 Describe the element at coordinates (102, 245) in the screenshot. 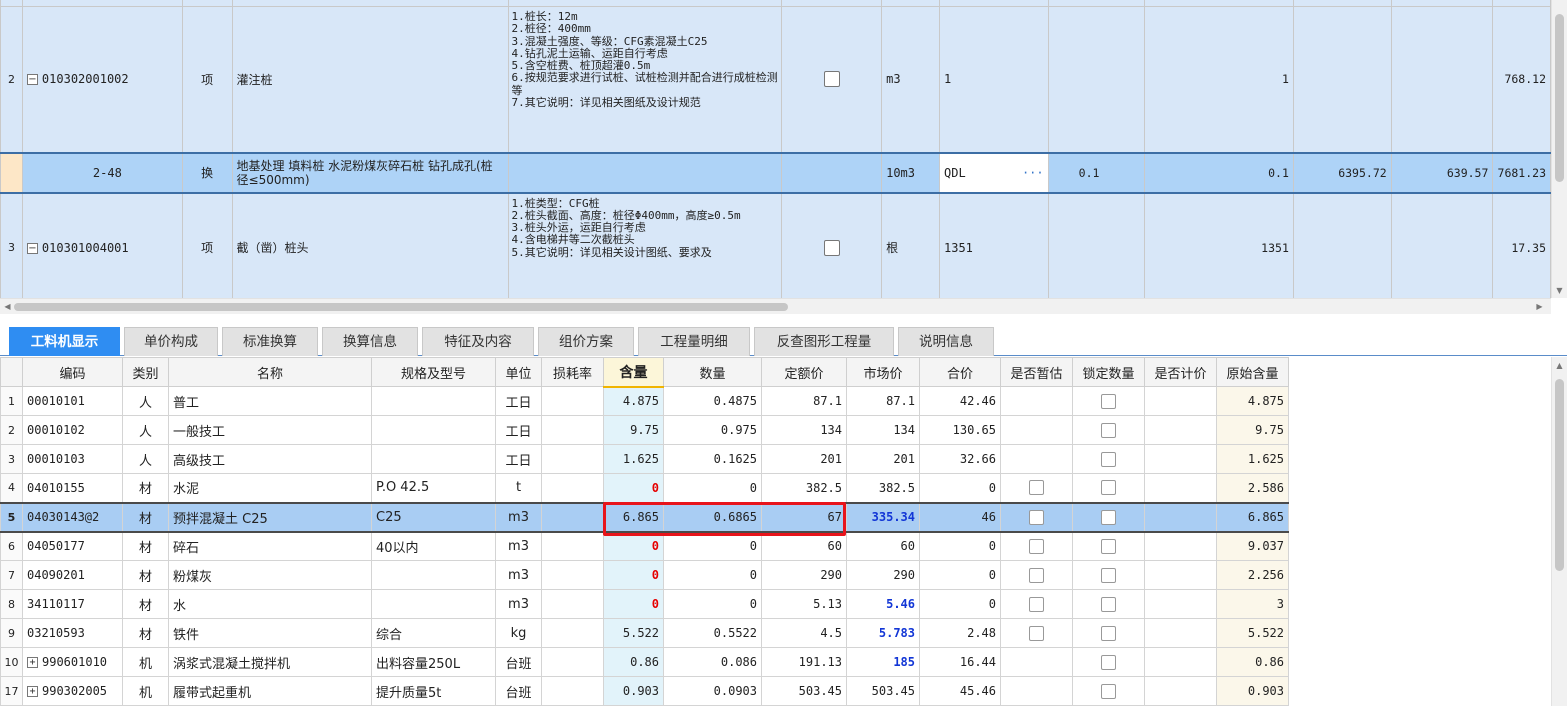

I see `bill-code-cell: −010301004001` at that location.